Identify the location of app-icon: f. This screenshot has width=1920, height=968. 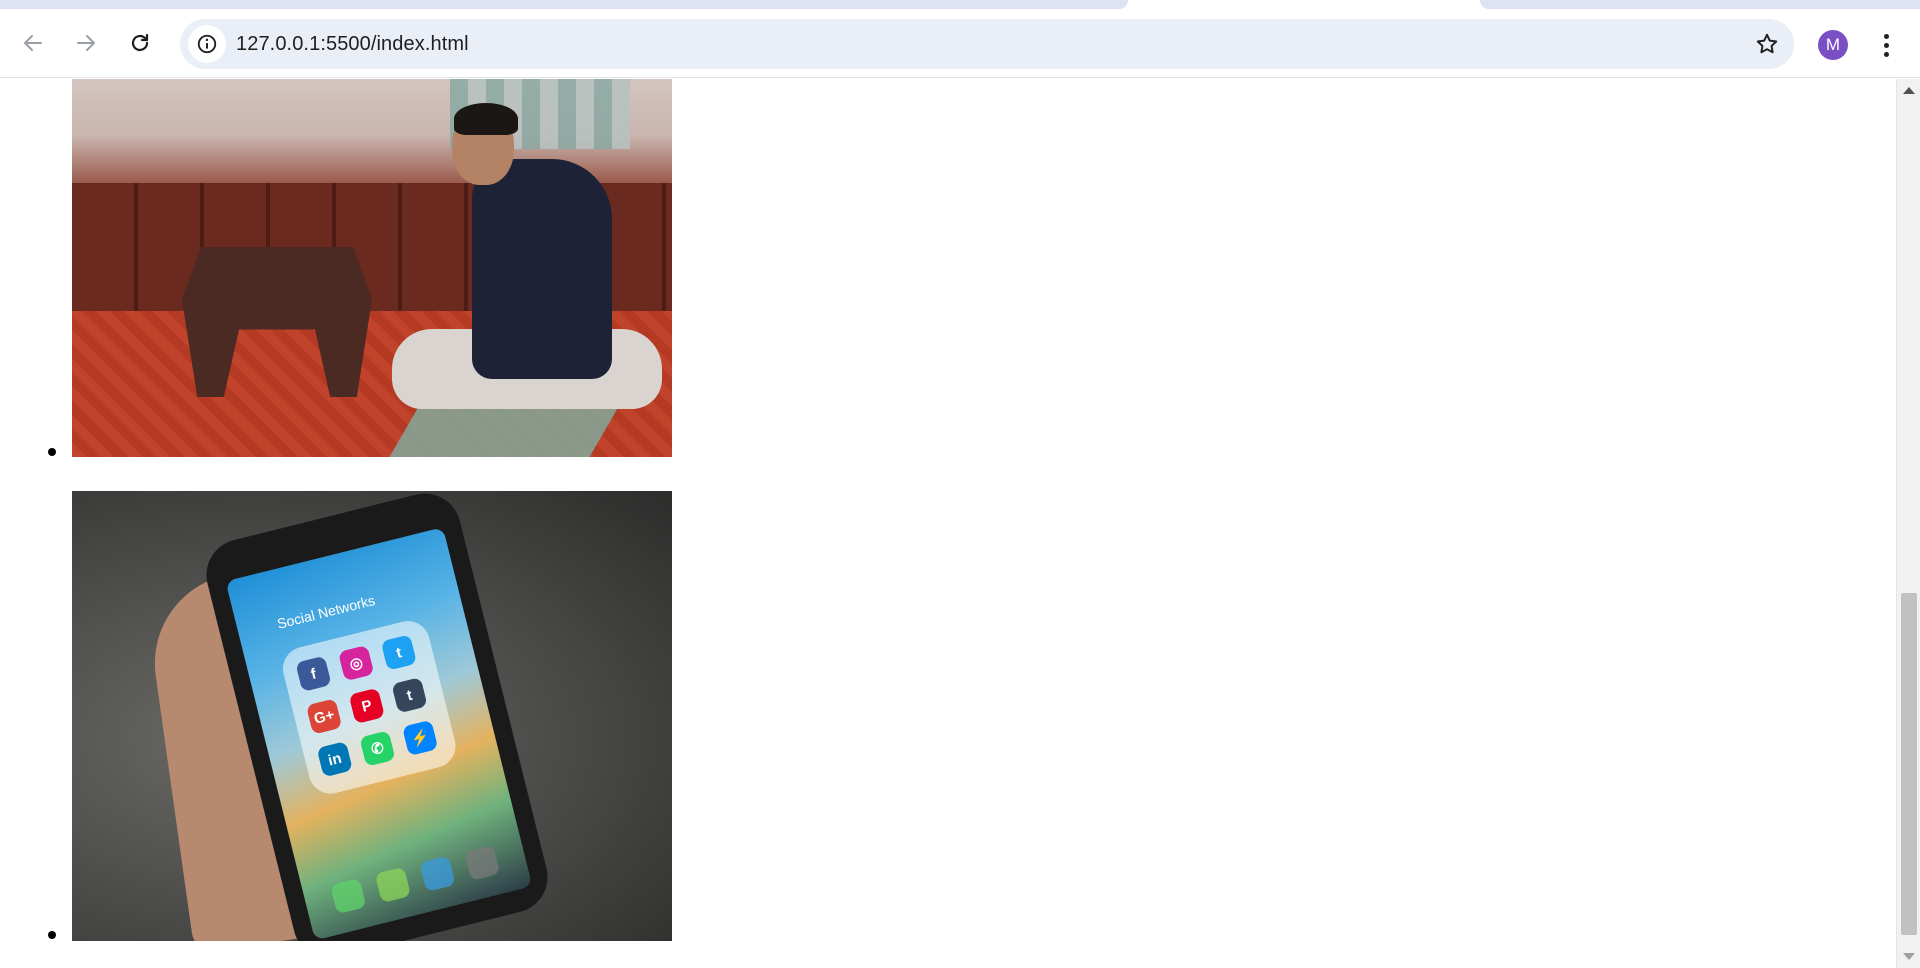
(313, 673).